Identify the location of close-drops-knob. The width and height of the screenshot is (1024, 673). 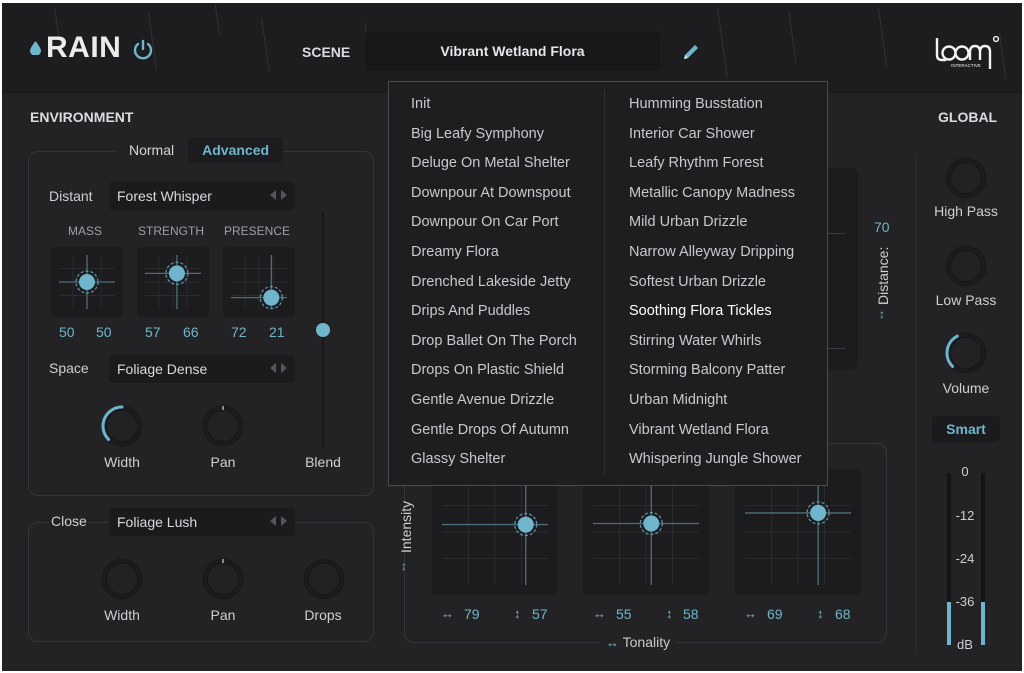
(324, 581).